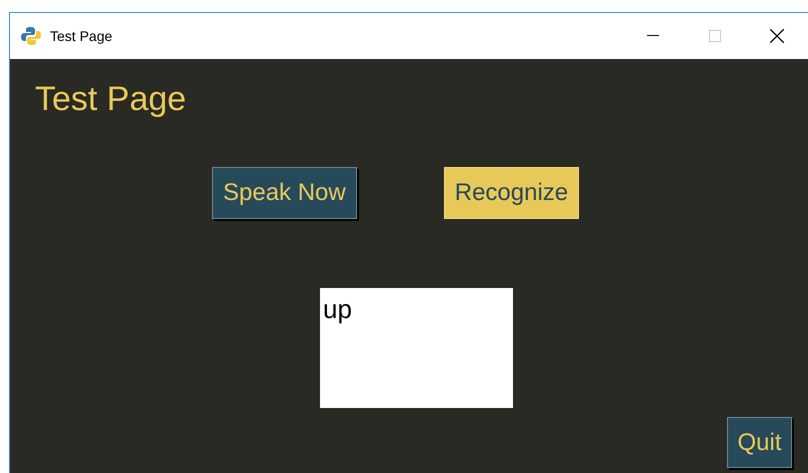  What do you see at coordinates (284, 193) in the screenshot?
I see `speak-now-button: Speak Now` at bounding box center [284, 193].